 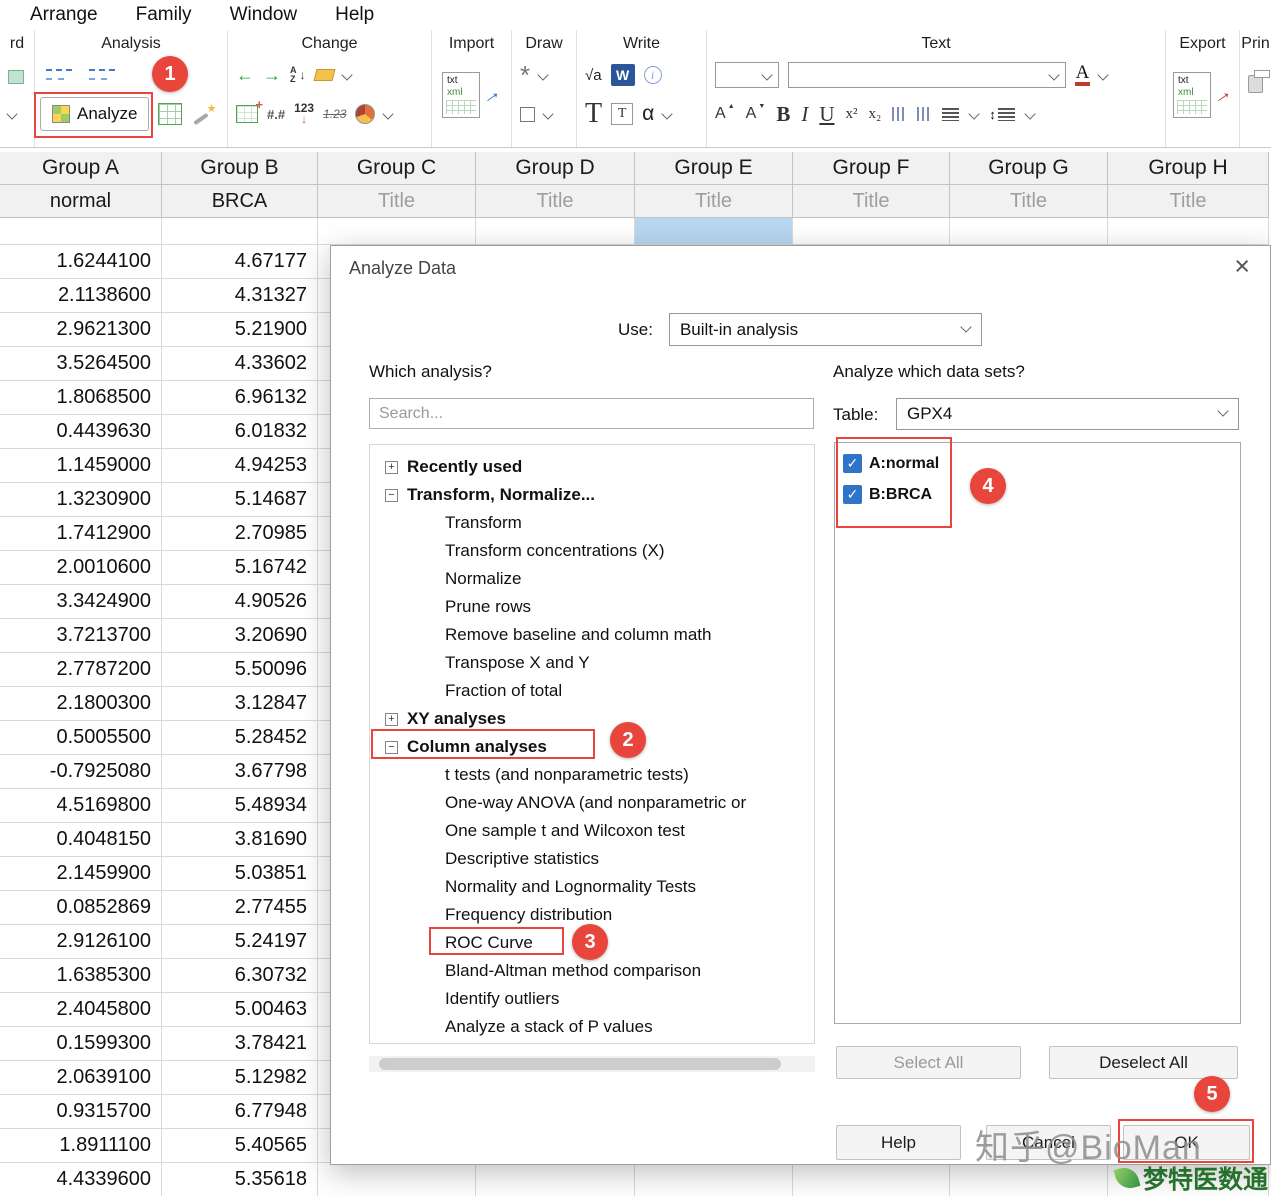 I want to click on cell: 2.4045800, so click(x=81, y=1010).